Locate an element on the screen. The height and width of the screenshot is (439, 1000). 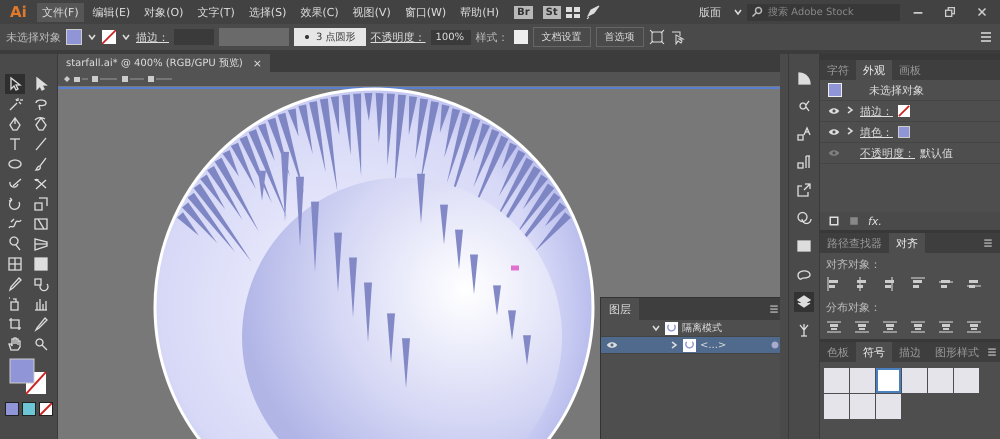
opacity-field: 100% is located at coordinates (450, 37).